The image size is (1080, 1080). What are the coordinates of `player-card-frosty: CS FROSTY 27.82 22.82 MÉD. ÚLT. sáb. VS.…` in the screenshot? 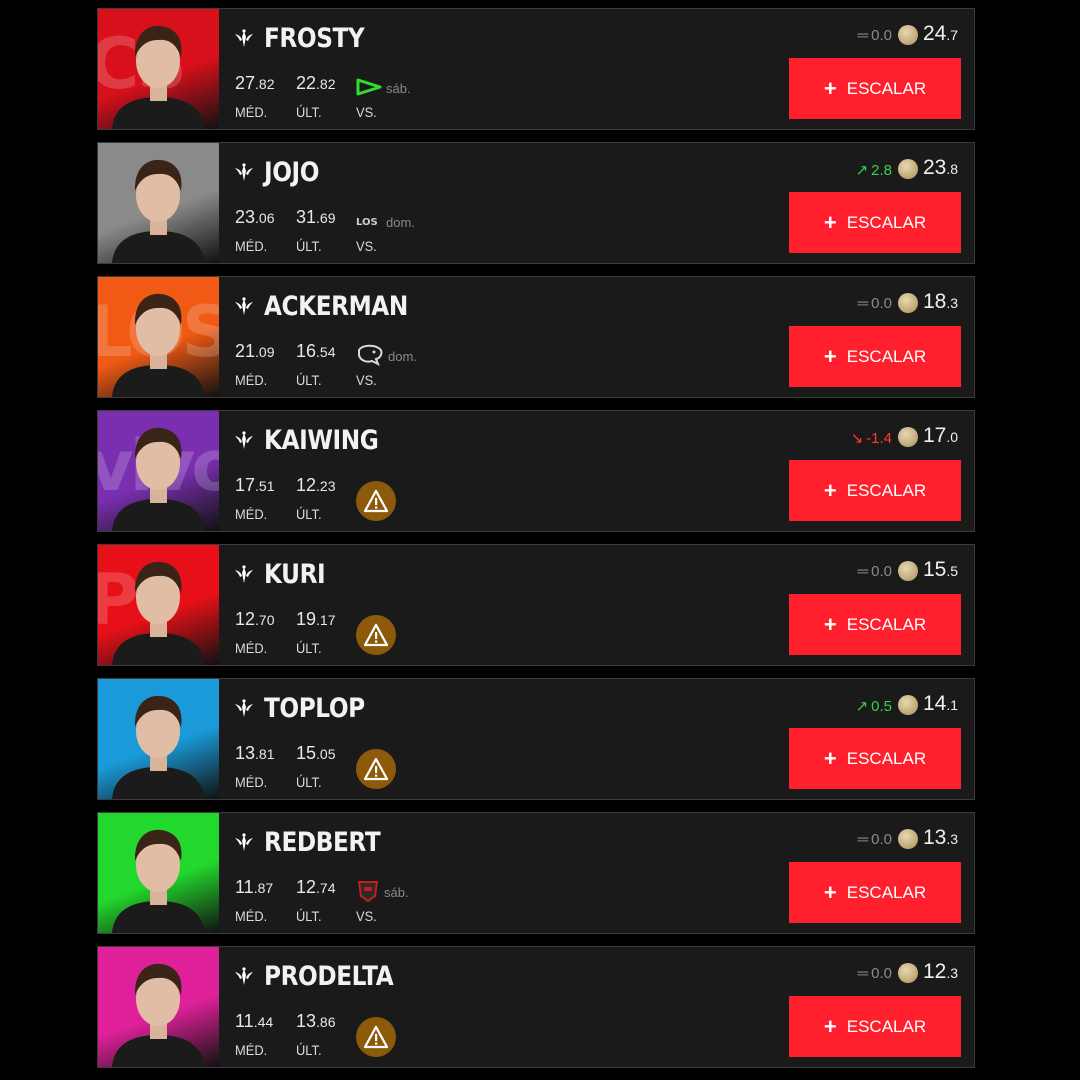 It's located at (536, 69).